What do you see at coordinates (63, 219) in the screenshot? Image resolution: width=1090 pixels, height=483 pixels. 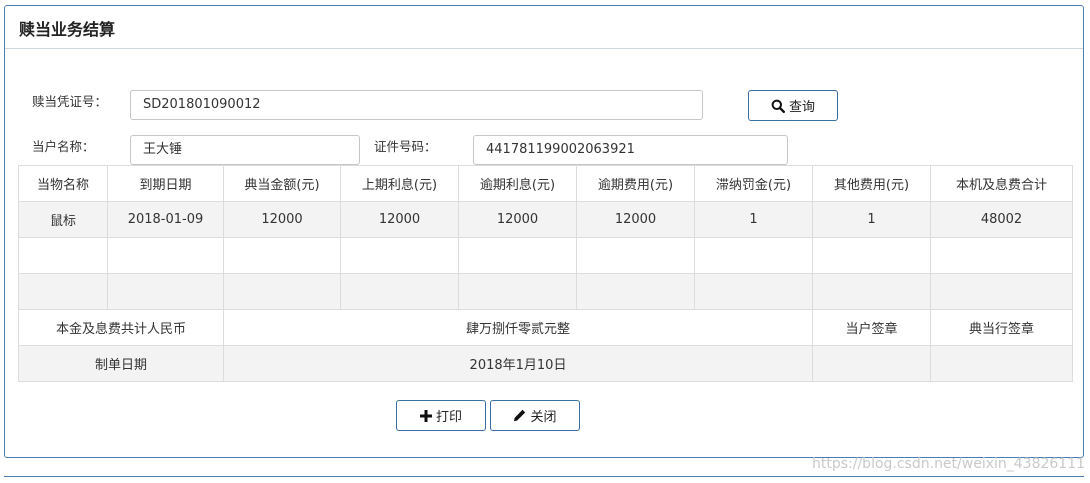 I see `table-cell: 鼠标` at bounding box center [63, 219].